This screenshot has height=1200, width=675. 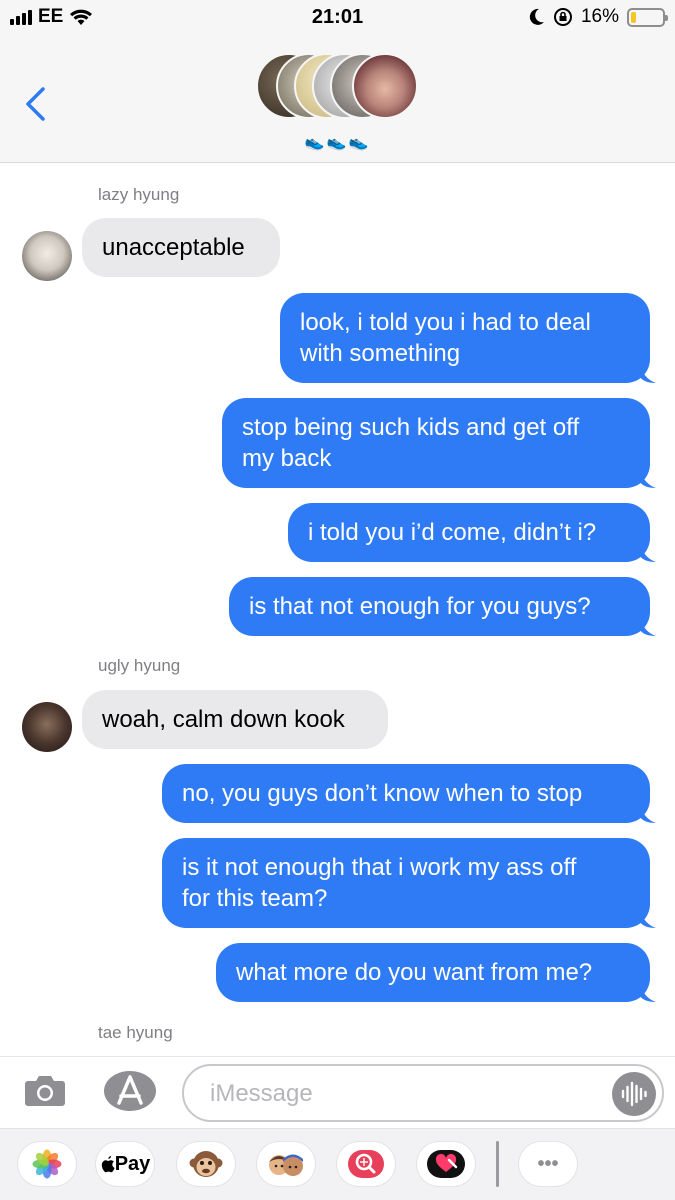 What do you see at coordinates (469, 532) in the screenshot?
I see `outgoing-message-bubble: i told you i’d come, didn’t i?` at bounding box center [469, 532].